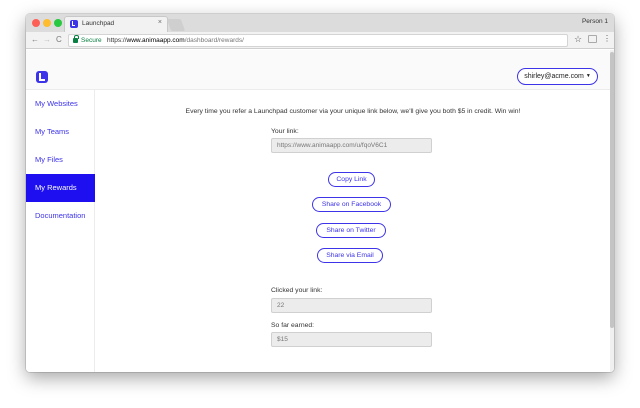 This screenshot has height=408, width=640. Describe the element at coordinates (91, 40) in the screenshot. I see `secure-label: Secure` at that location.